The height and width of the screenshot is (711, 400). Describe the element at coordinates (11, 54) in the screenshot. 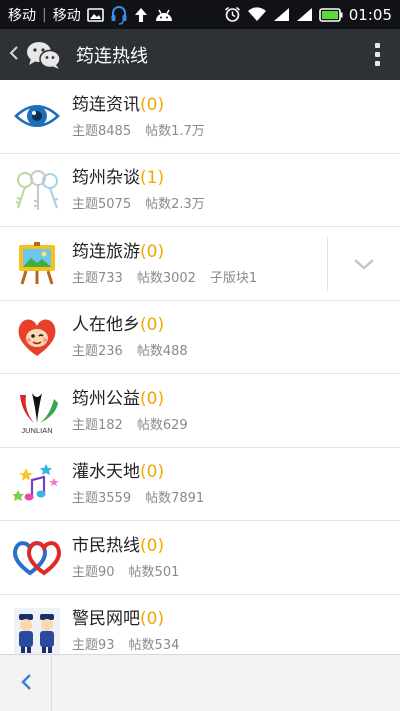

I see `back-arrow-icon` at that location.